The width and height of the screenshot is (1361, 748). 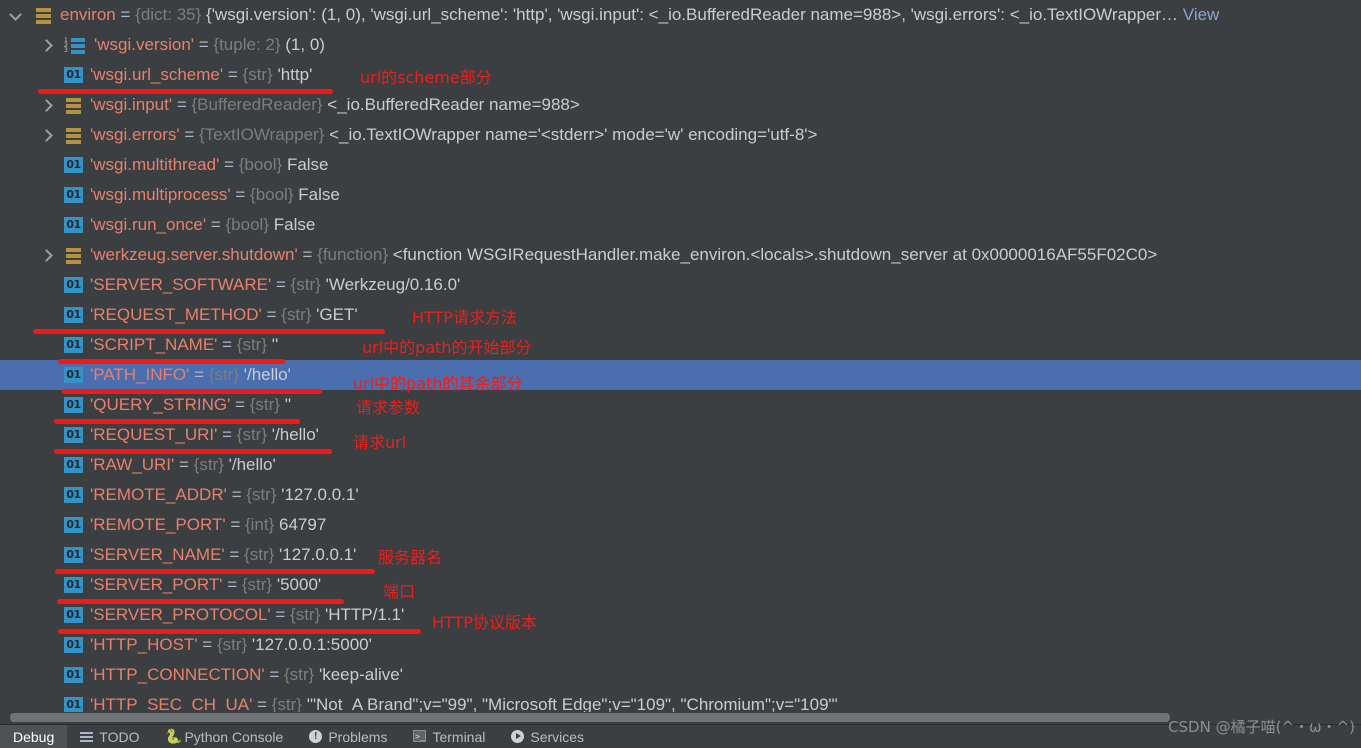 I want to click on variable-row: 'HTTP_HOST' = {str} '127.0.0.1:5000', so click(x=680, y=645).